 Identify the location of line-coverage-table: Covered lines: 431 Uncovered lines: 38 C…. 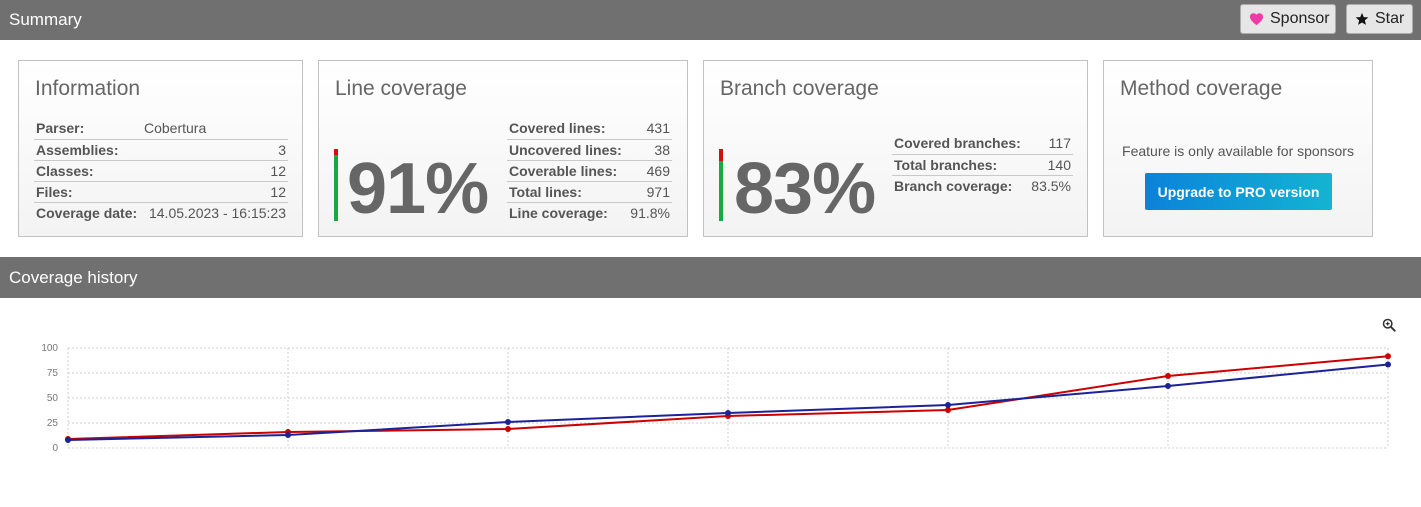
(589, 170).